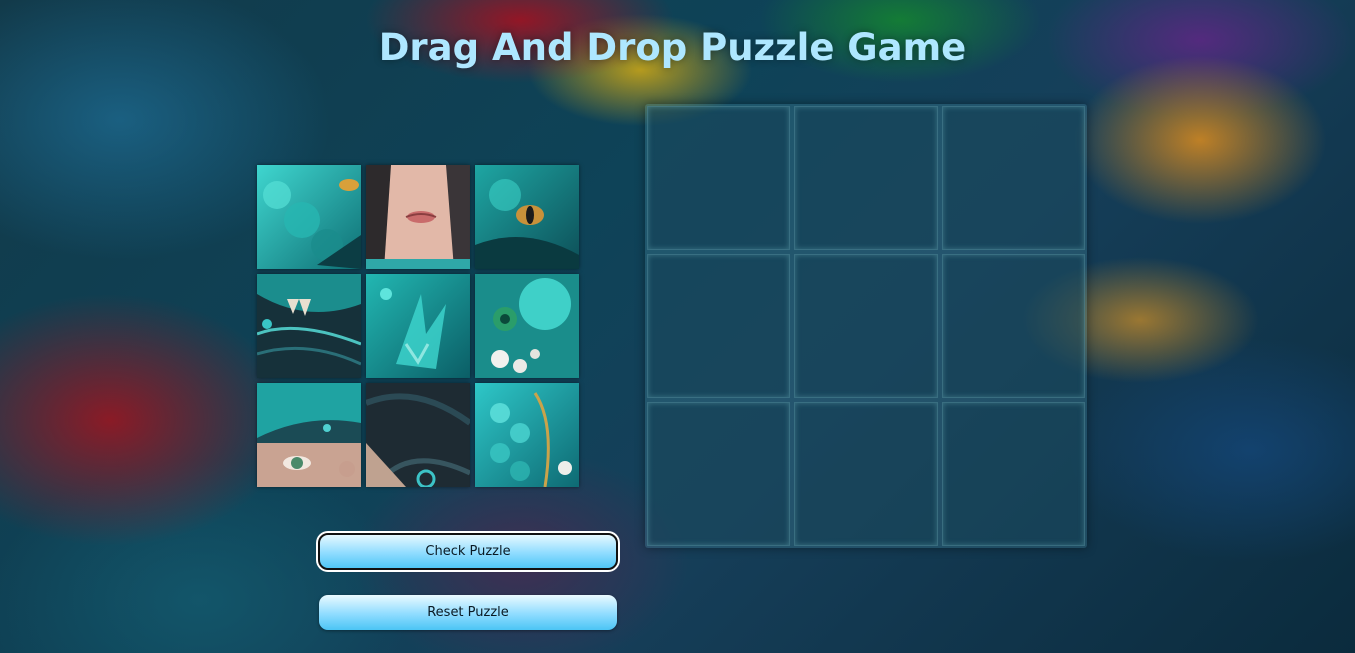 The height and width of the screenshot is (653, 1355). Describe the element at coordinates (468, 612) in the screenshot. I see `reset-puzzle-button: Reset Puzzle` at that location.